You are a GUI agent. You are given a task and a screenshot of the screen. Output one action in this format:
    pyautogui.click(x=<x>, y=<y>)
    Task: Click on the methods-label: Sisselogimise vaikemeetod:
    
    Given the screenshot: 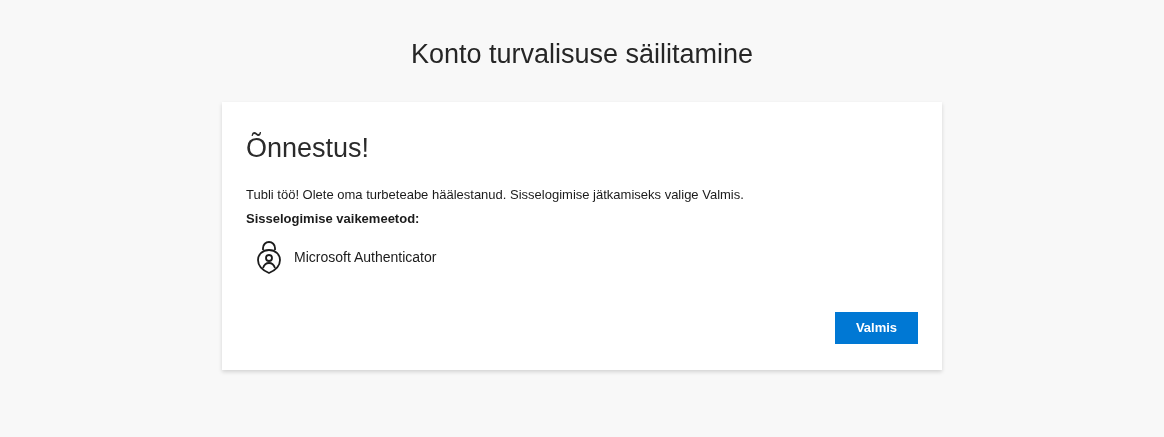 What is the action you would take?
    pyautogui.click(x=333, y=219)
    